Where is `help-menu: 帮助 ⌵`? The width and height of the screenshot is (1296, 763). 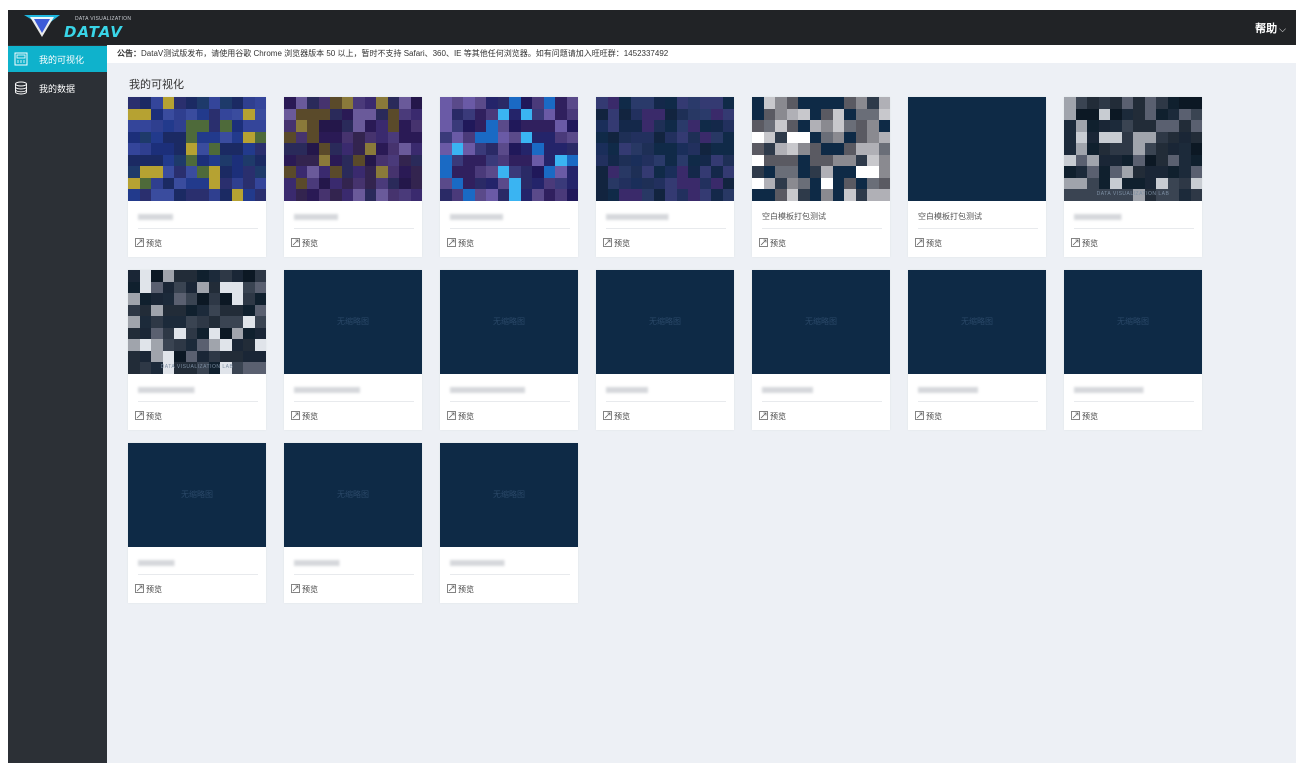
help-menu: 帮助 ⌵ is located at coordinates (1270, 28).